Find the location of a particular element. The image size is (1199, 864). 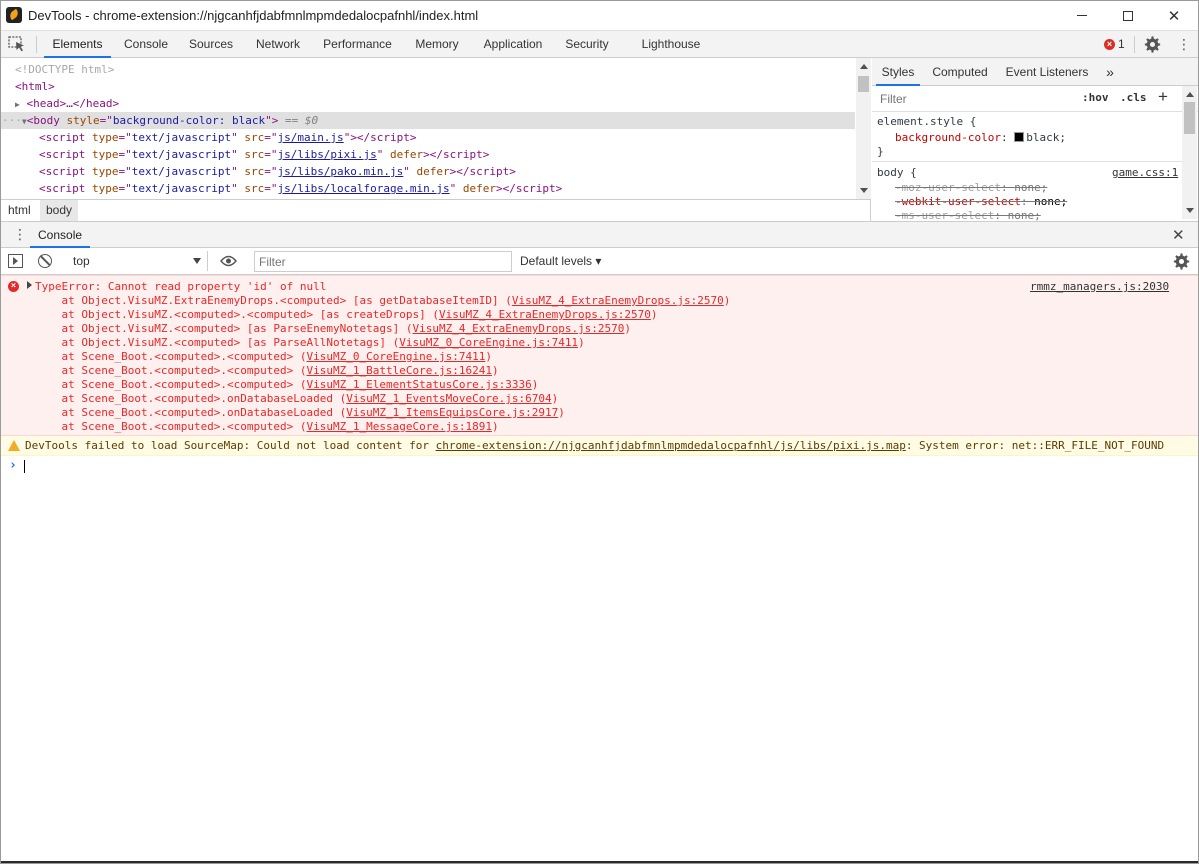

console-toolbar: top Default levels ▾ is located at coordinates (599, 261).